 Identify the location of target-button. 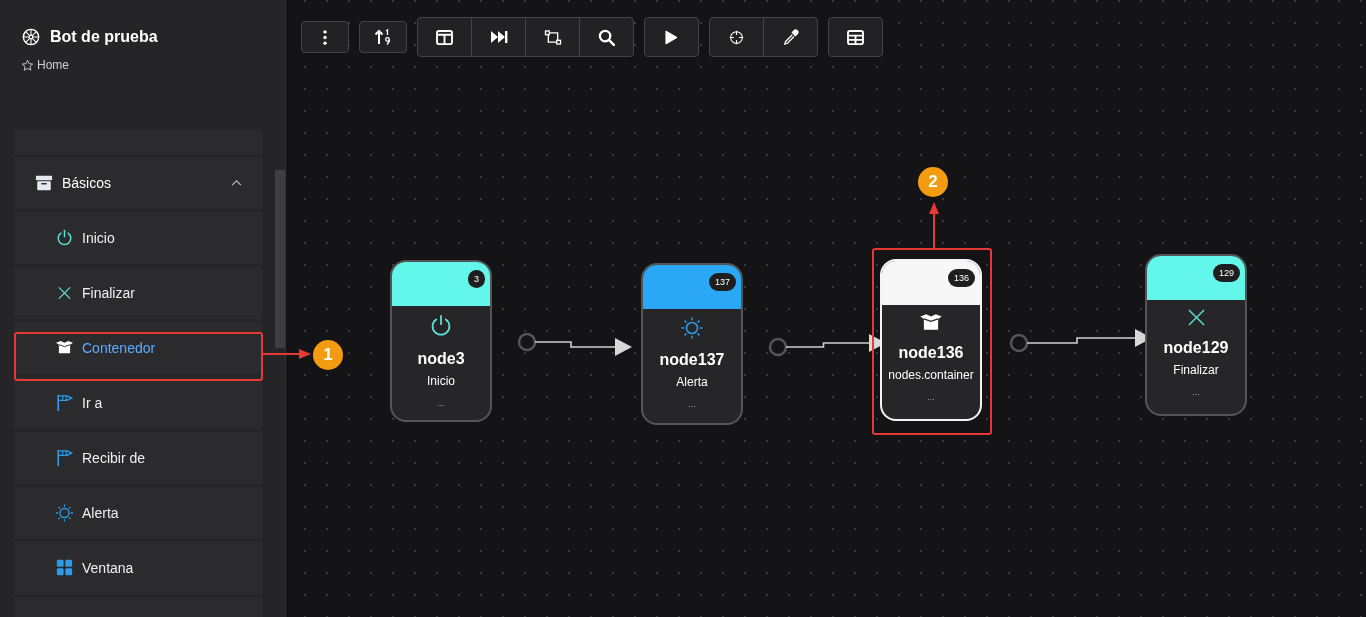
(736, 37).